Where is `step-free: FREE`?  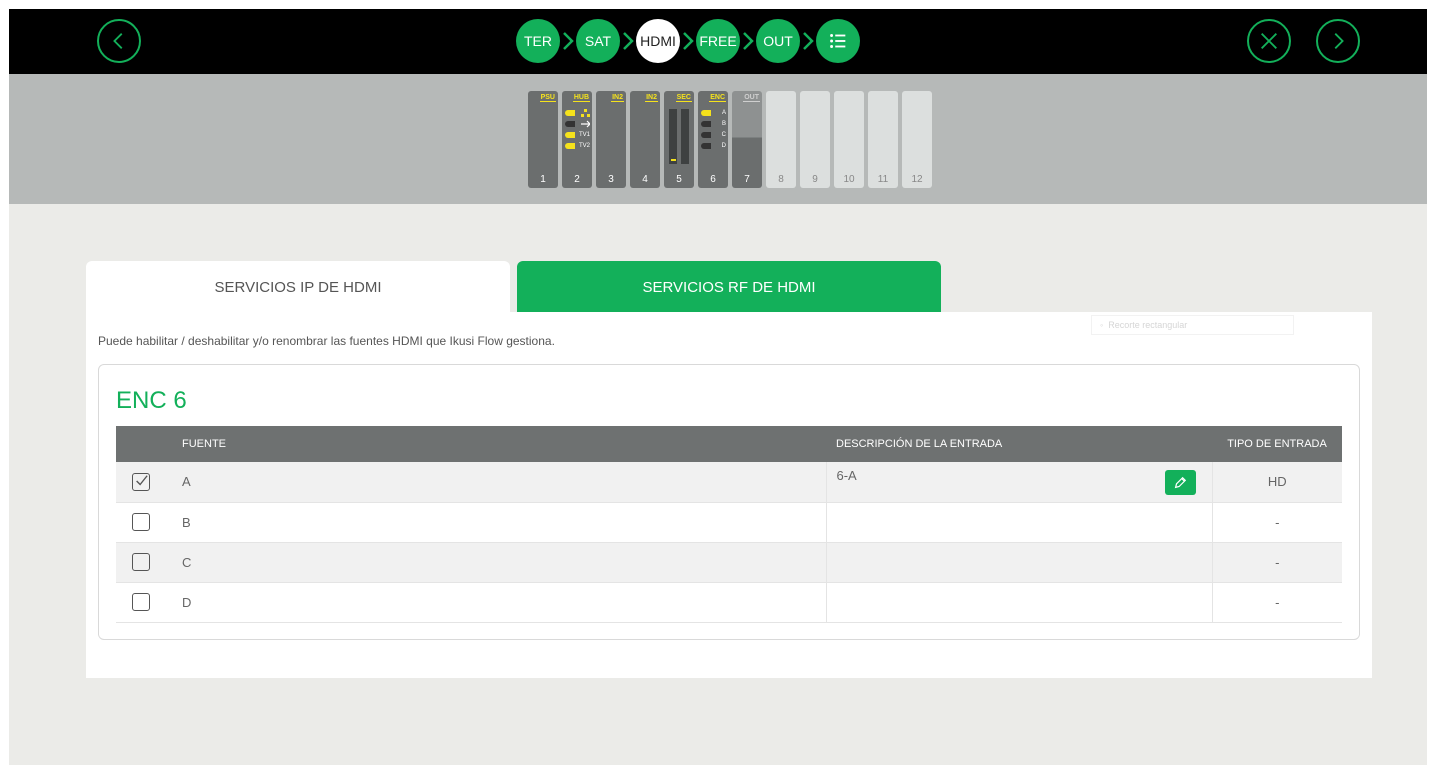 step-free: FREE is located at coordinates (718, 41).